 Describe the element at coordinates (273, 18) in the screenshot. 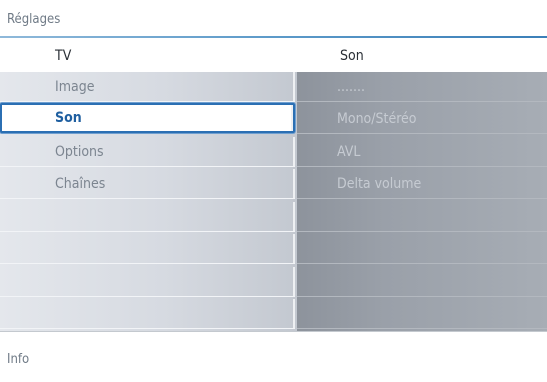

I see `title-bar: Réglages` at that location.